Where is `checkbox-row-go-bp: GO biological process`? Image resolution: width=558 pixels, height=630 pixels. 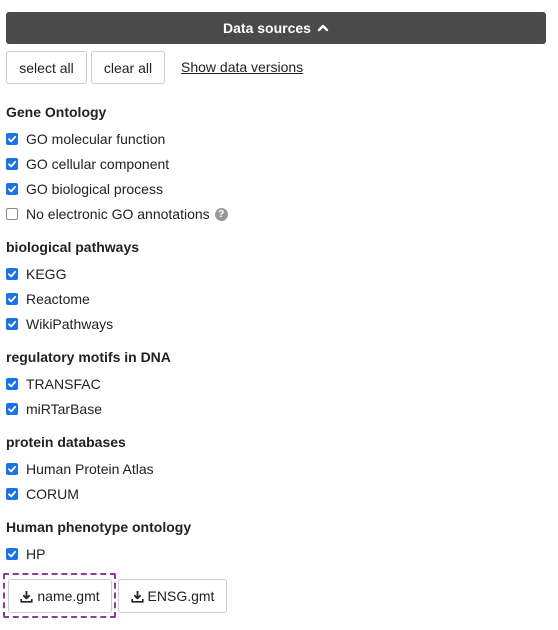 checkbox-row-go-bp: GO biological process is located at coordinates (84, 189).